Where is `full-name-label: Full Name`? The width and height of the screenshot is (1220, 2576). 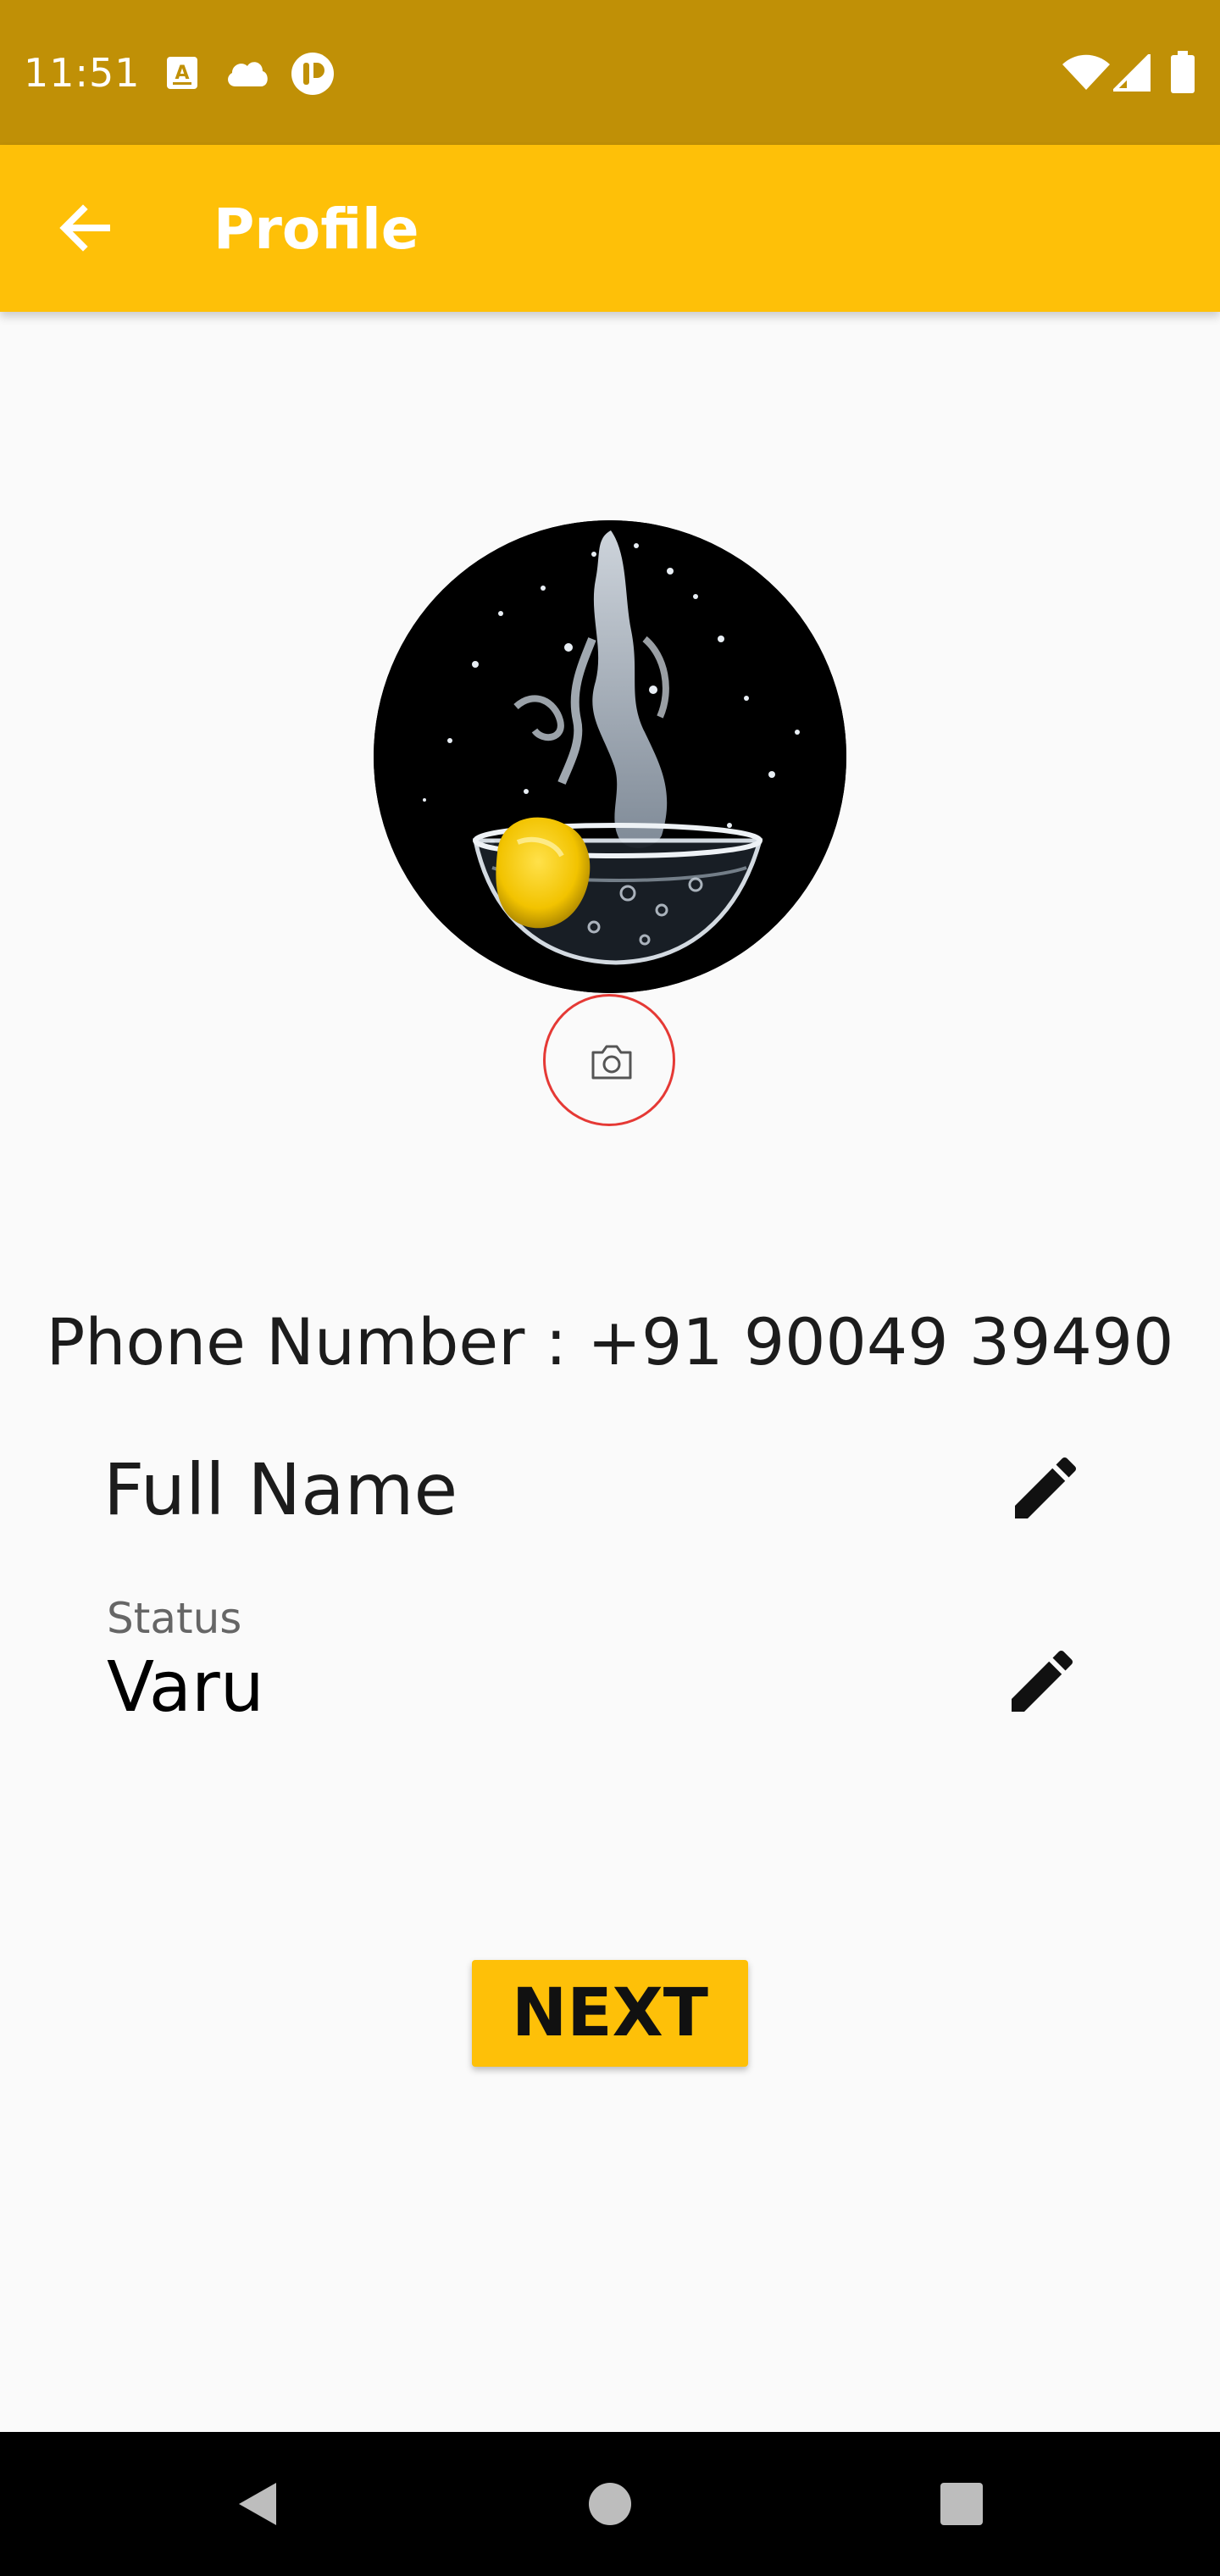
full-name-label: Full Name is located at coordinates (280, 1489).